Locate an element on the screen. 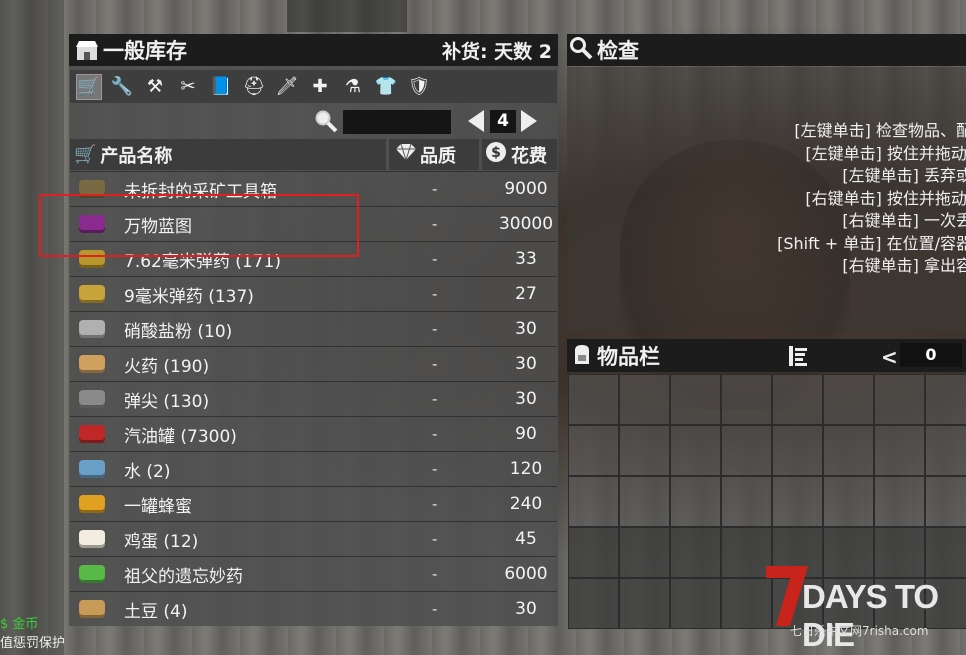  inspect-title: 检查 is located at coordinates (618, 51).